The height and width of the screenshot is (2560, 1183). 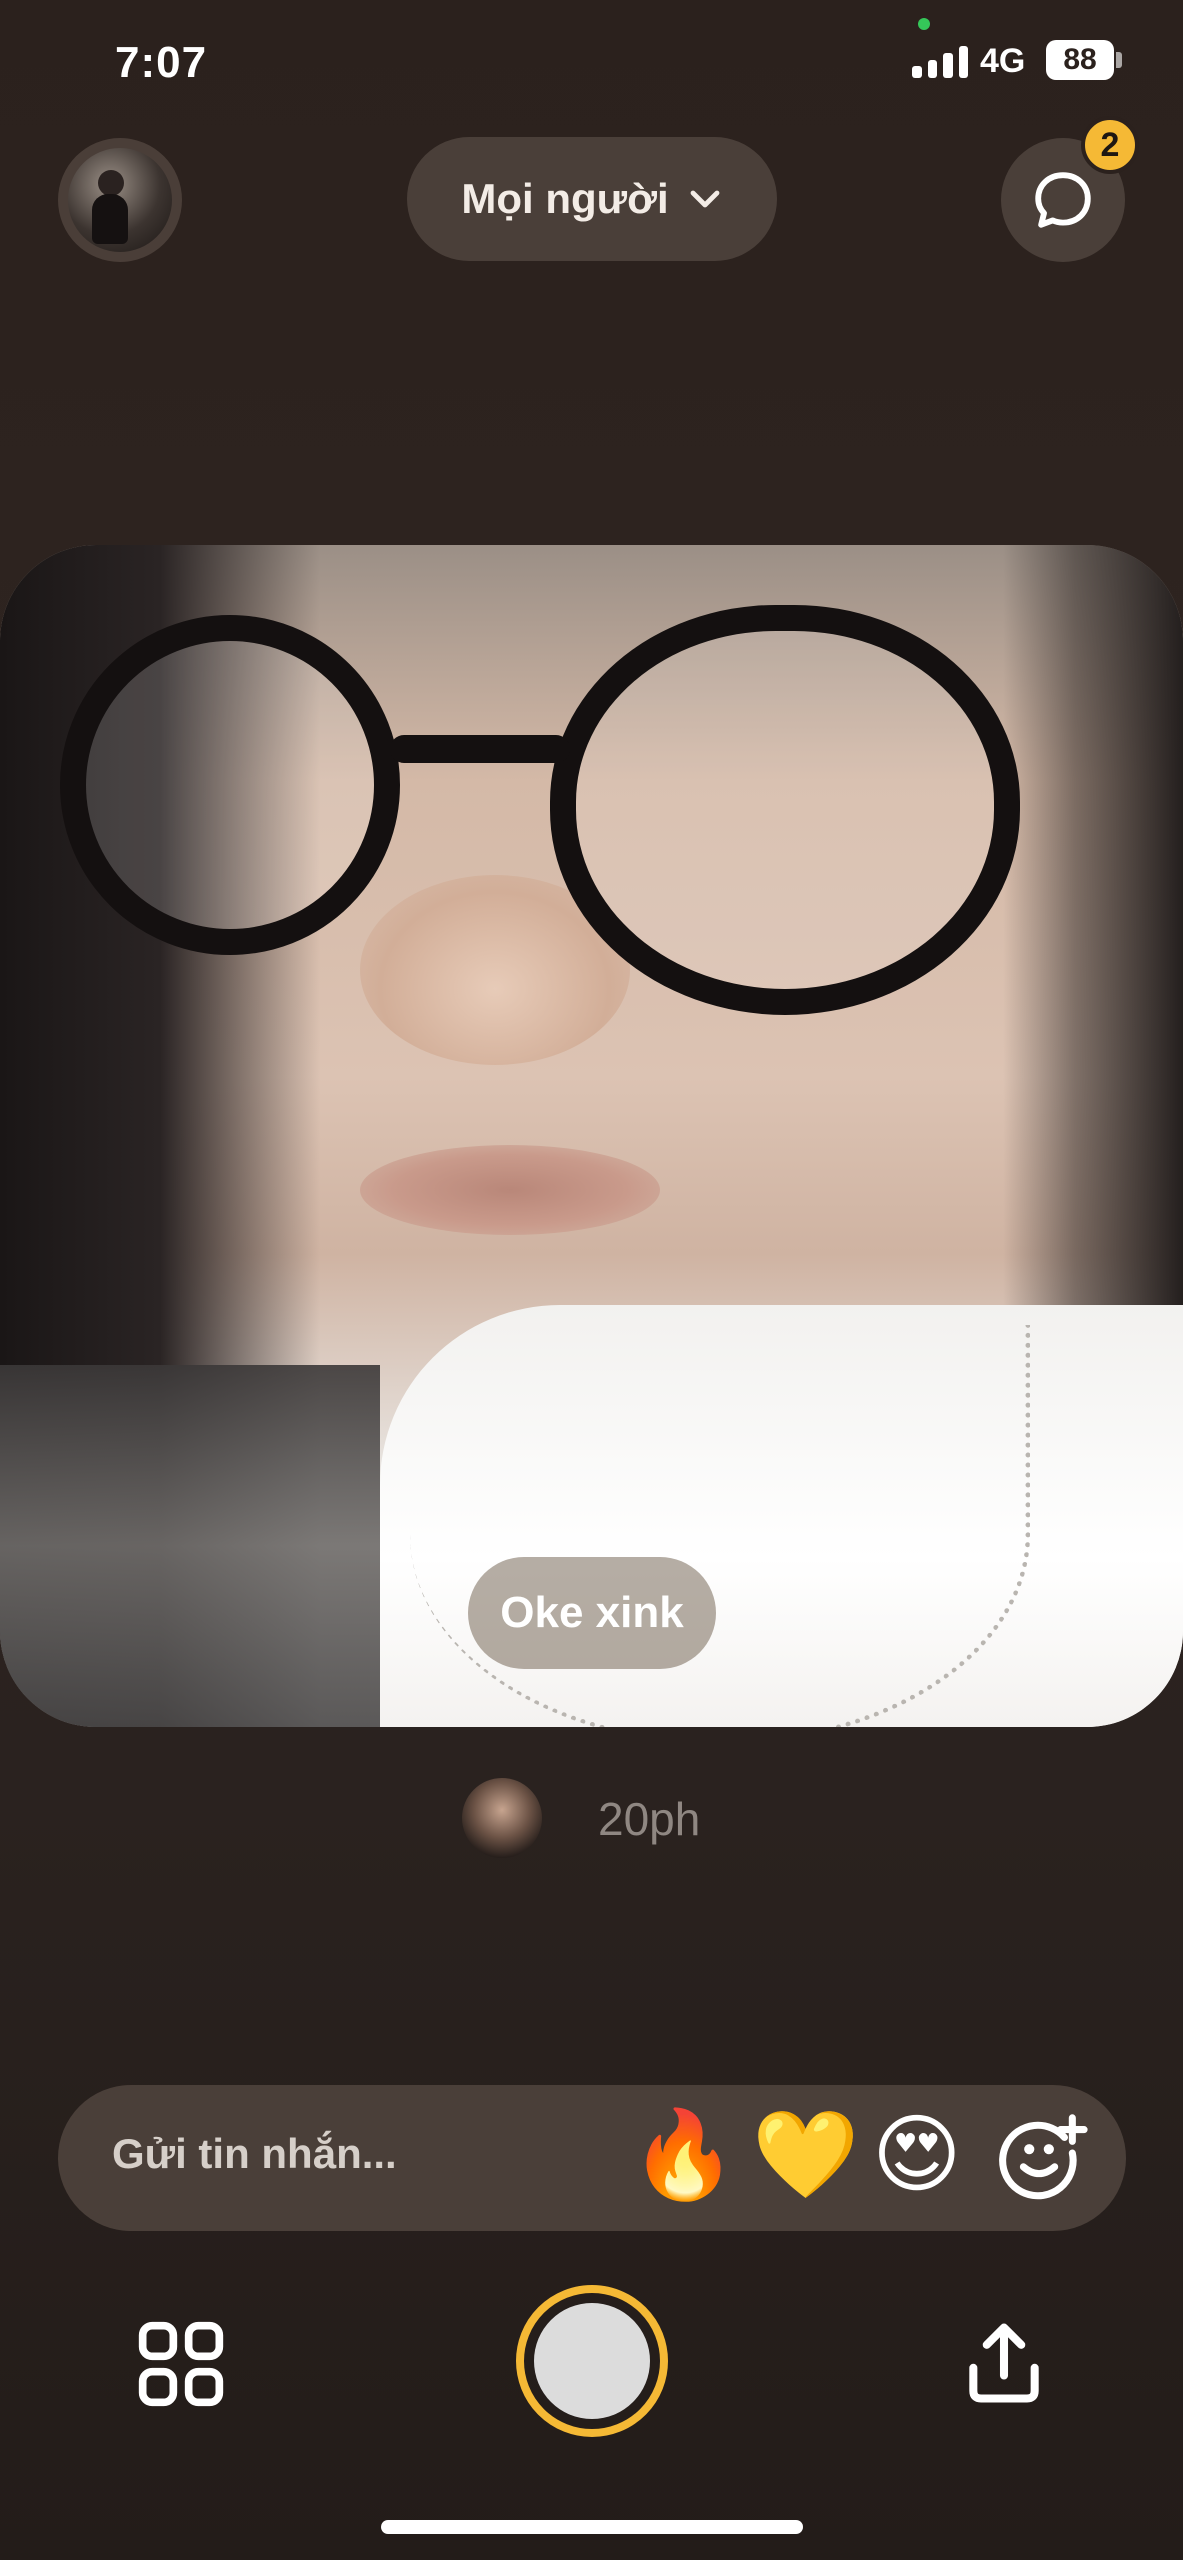 What do you see at coordinates (805, 2155) in the screenshot?
I see `reaction-yellow-heart-button: 💛` at bounding box center [805, 2155].